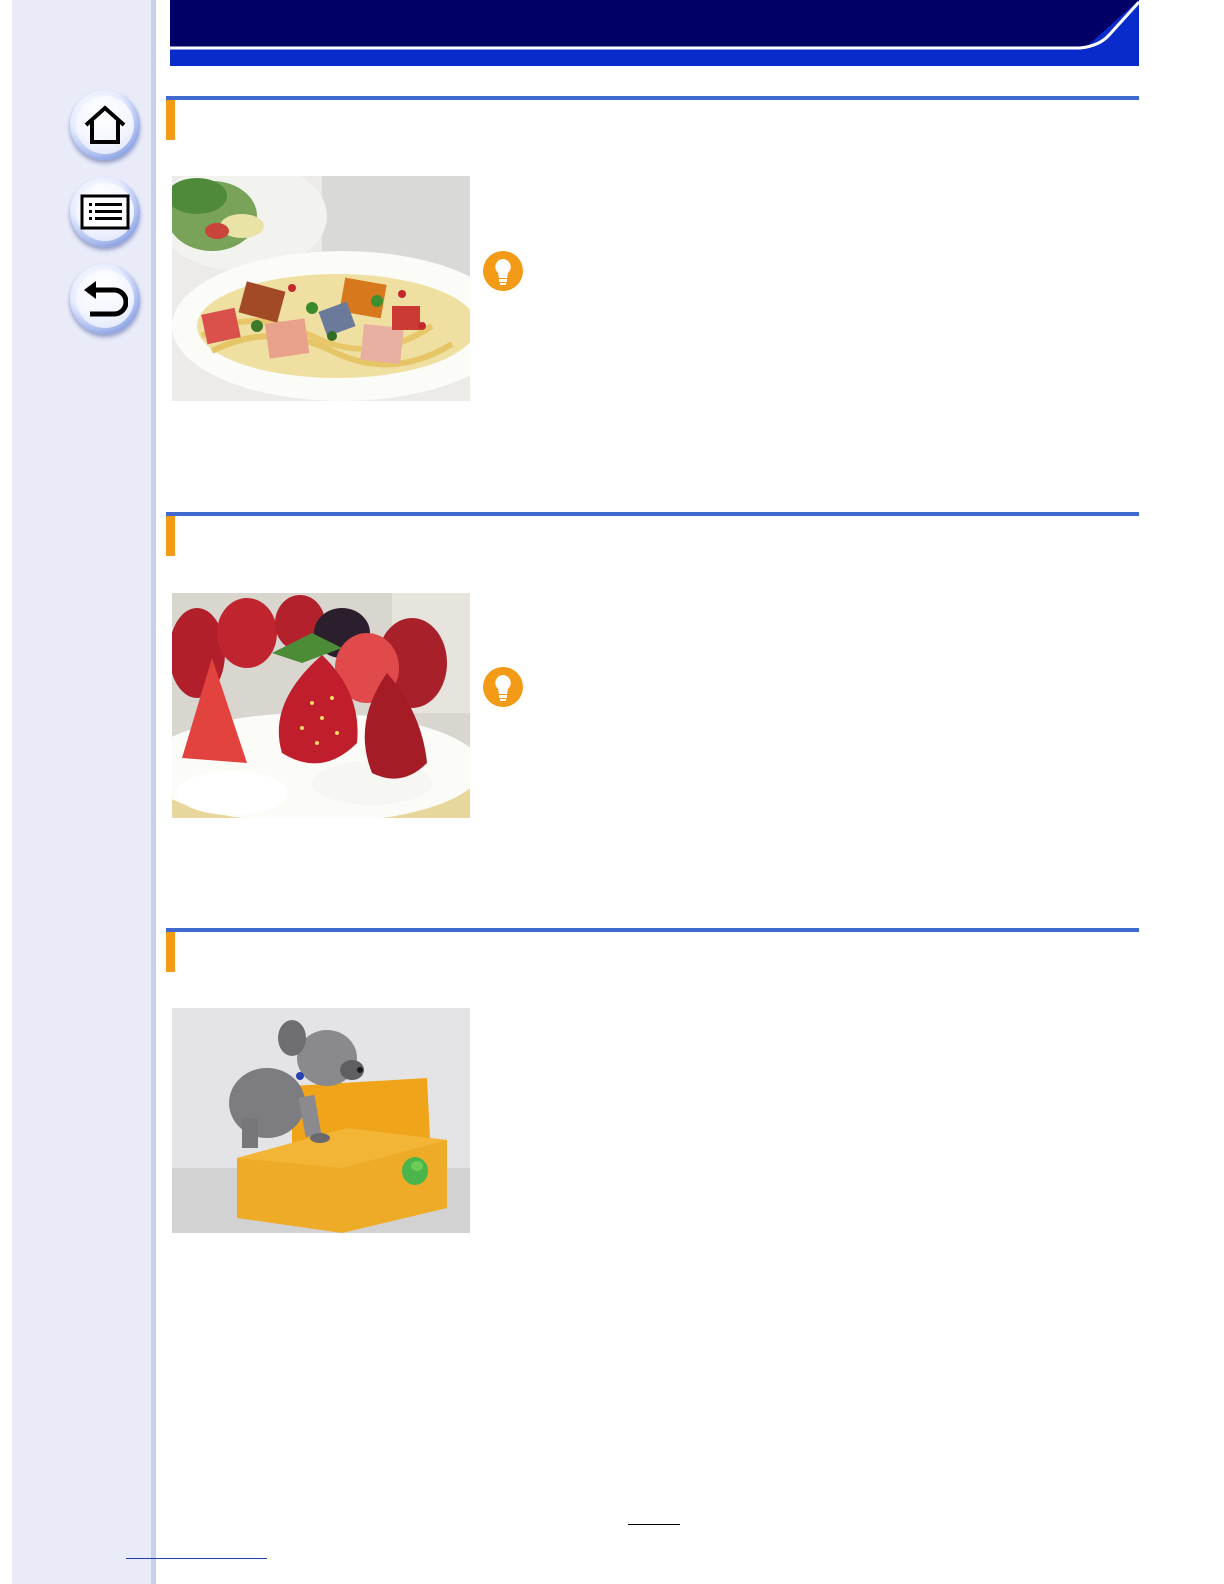 The width and height of the screenshot is (1224, 1584). Describe the element at coordinates (196, 1549) in the screenshot. I see `footer-link` at that location.